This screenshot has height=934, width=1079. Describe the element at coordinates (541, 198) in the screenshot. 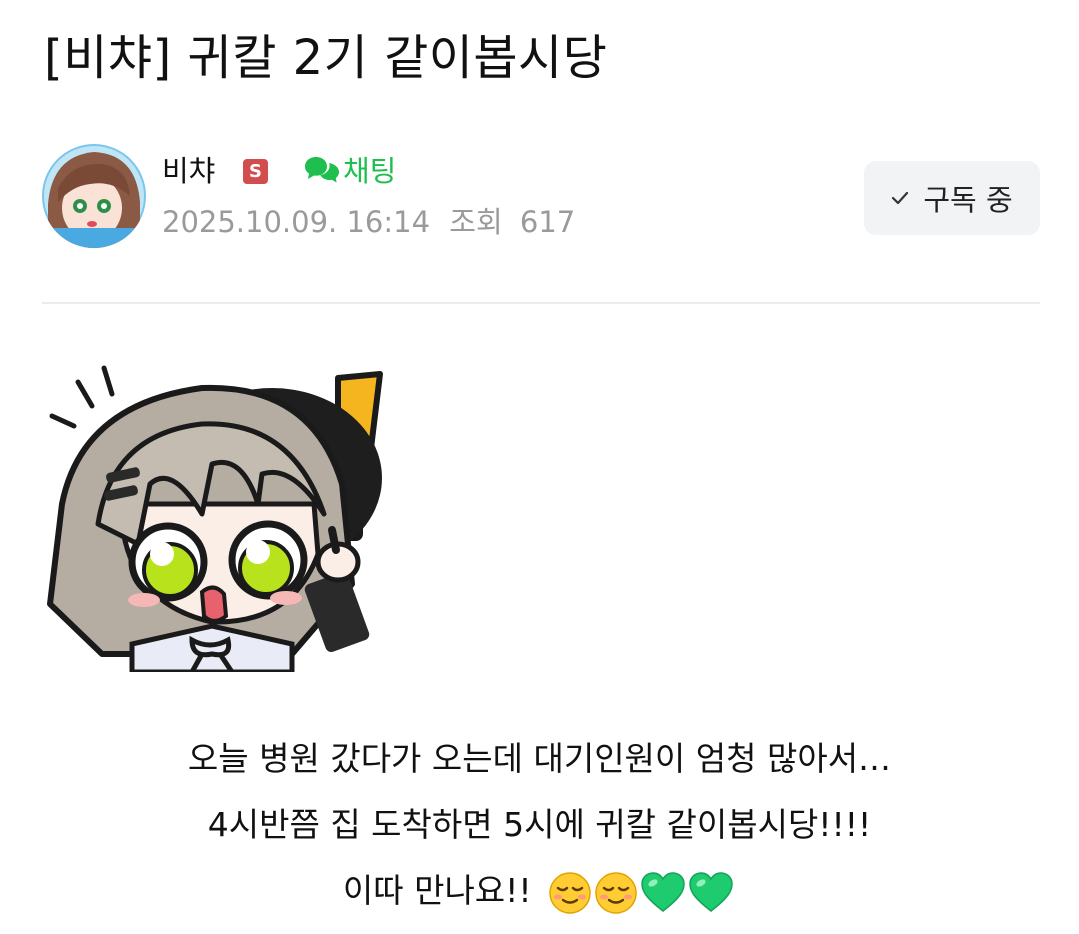

I see `author-header: 비챠 S 채팅 2025.10.09. 16:14 조회 617 구독 중` at that location.